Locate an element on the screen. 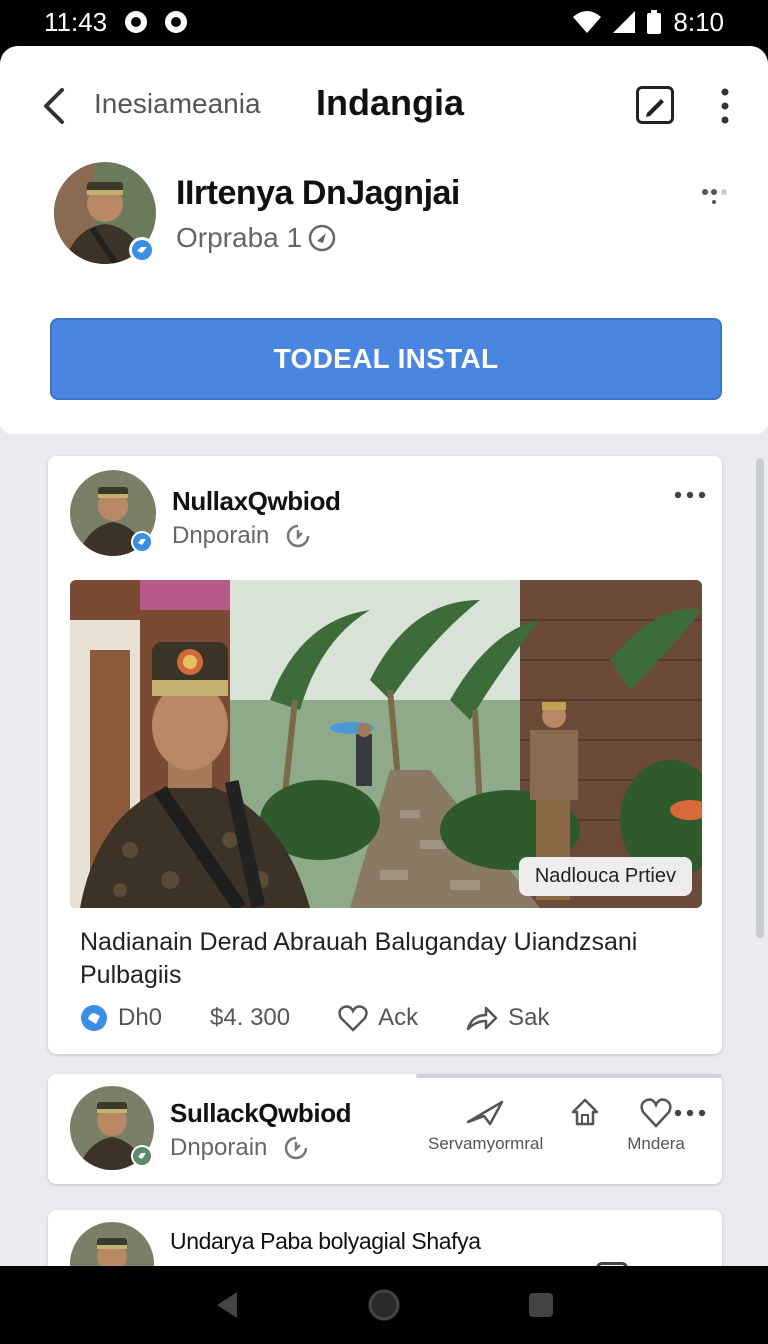 The height and width of the screenshot is (1344, 768). like-action: Dh0 is located at coordinates (121, 1018).